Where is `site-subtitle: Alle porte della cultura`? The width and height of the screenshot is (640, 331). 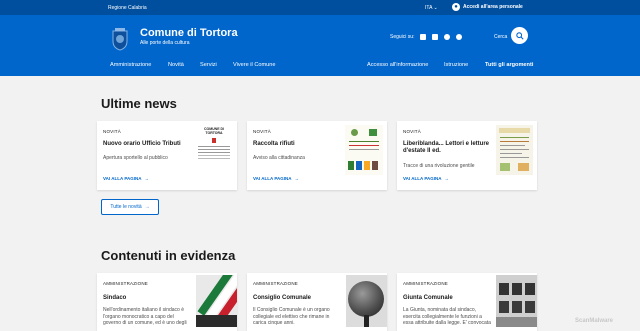 site-subtitle: Alle porte della cultura is located at coordinates (165, 43).